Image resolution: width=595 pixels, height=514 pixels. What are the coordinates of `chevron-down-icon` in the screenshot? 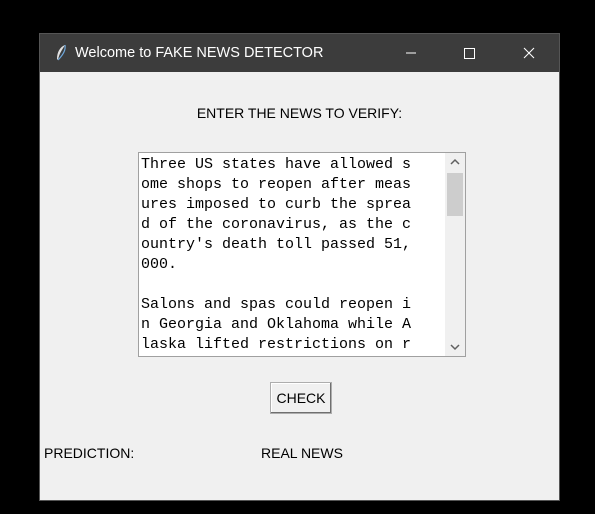 It's located at (455, 347).